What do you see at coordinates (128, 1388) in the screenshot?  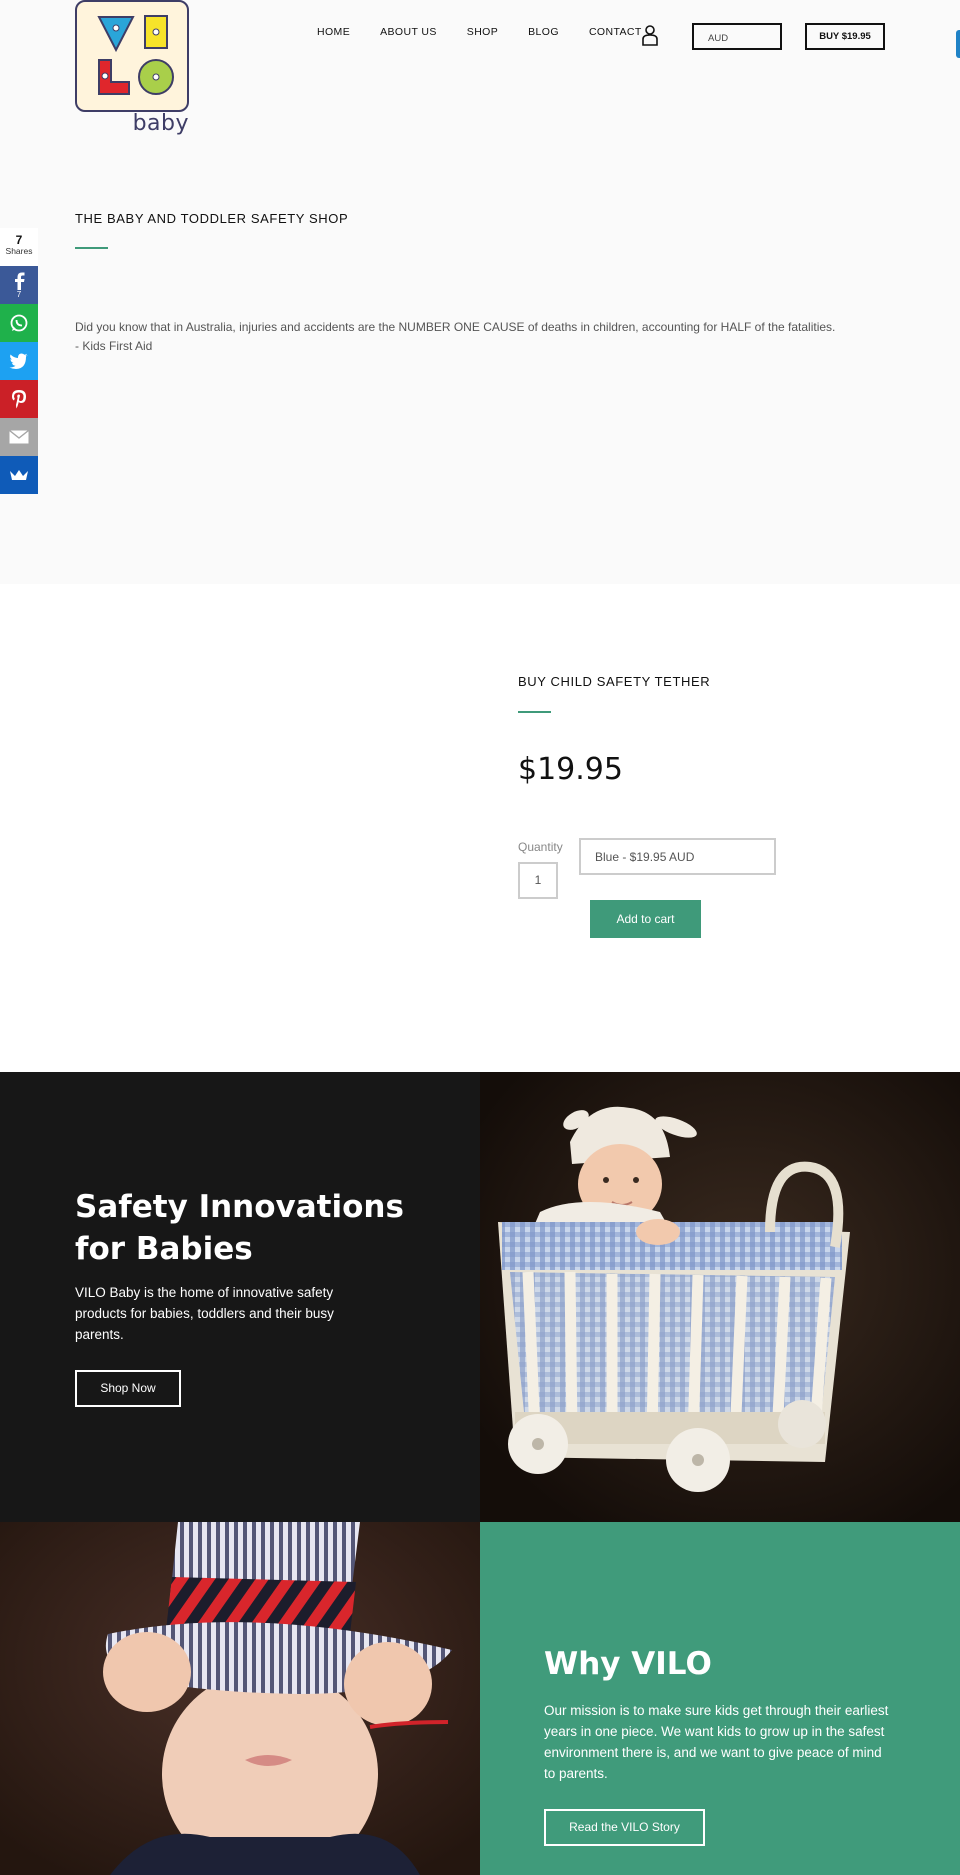 I see `shop-now-button: Shop Now` at bounding box center [128, 1388].